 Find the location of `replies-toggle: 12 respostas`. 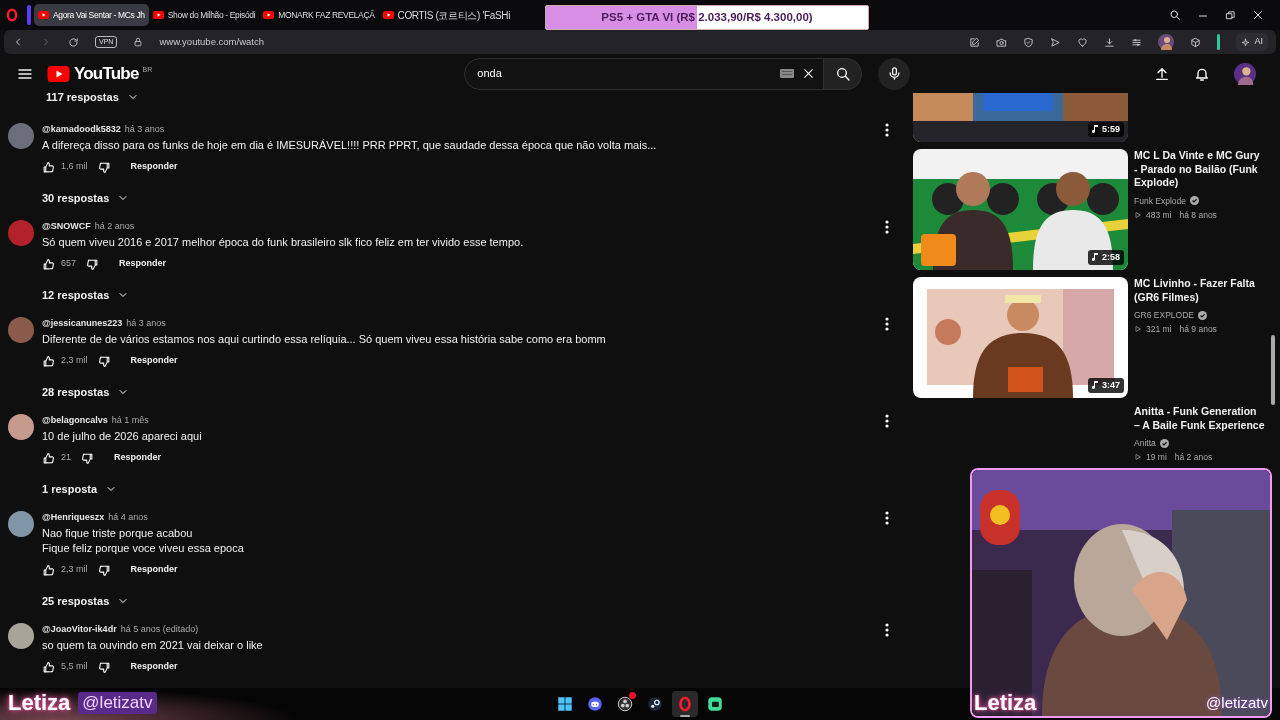

replies-toggle: 12 respostas is located at coordinates (86, 295).